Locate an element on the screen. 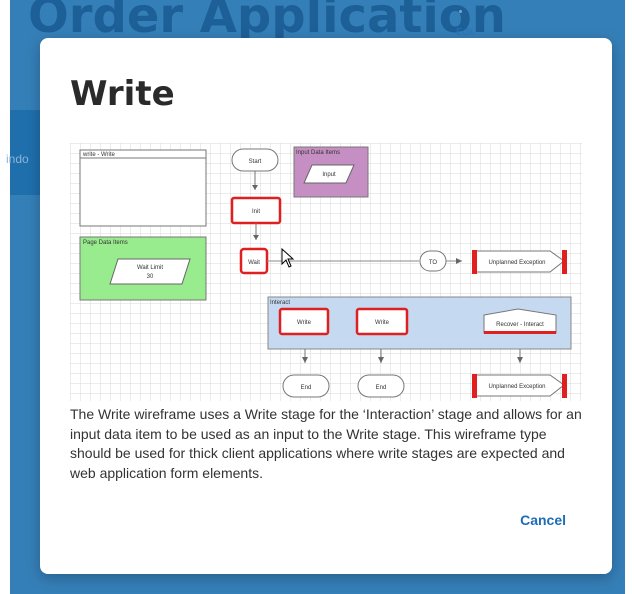  write-label-1: Write is located at coordinates (304, 323).